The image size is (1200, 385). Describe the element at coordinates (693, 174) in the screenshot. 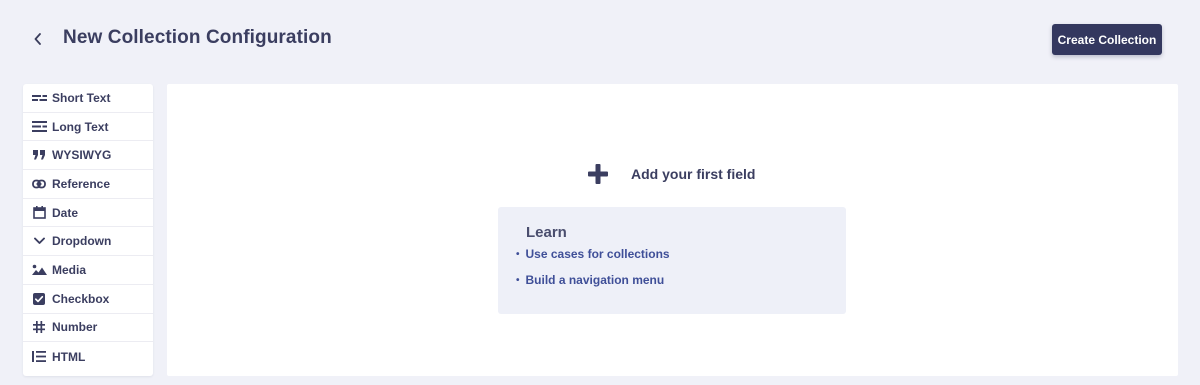

I see `add-first-field-label: Add your first field` at that location.